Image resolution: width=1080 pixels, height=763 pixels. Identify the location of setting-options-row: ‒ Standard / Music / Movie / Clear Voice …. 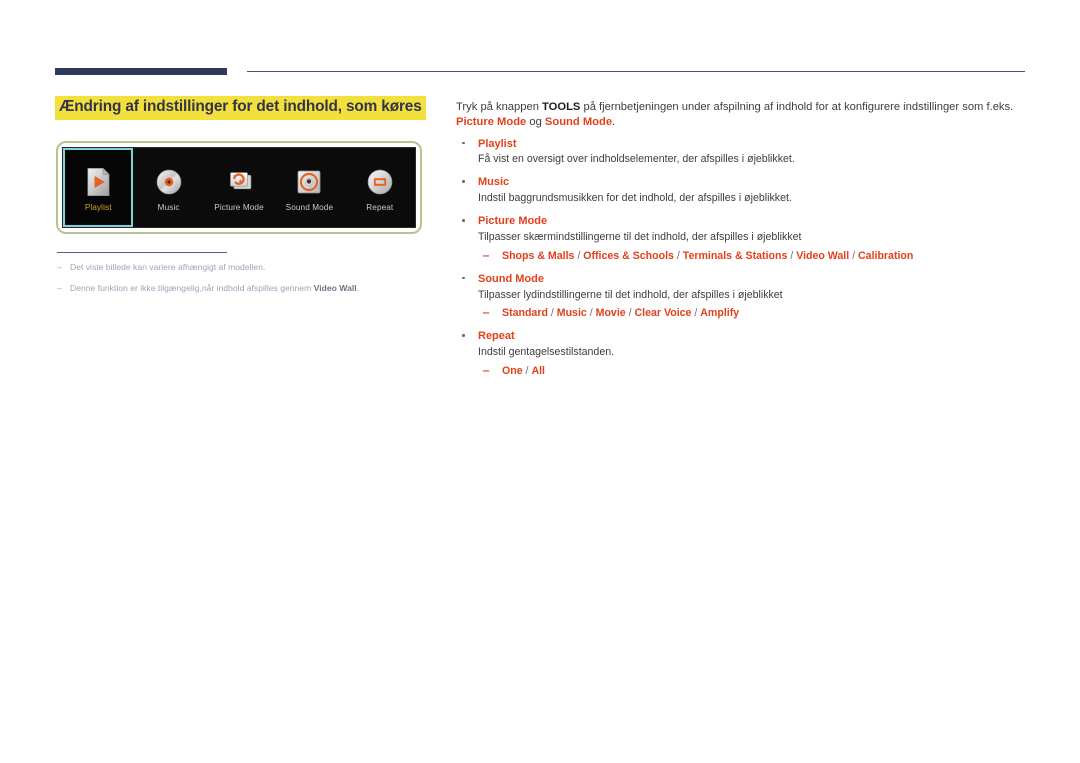
(752, 314).